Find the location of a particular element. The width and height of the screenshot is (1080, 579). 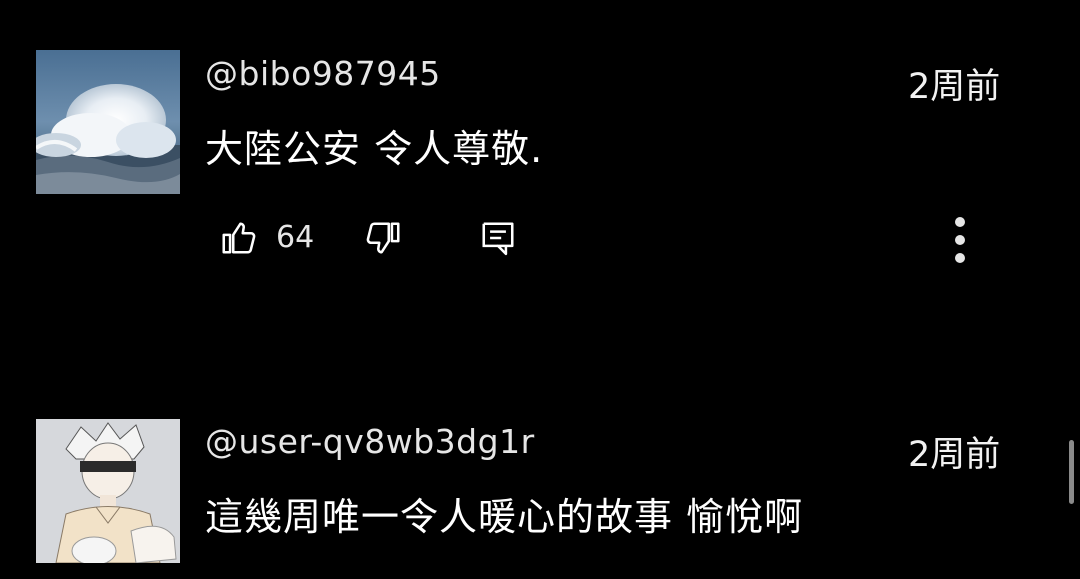

comment-username: @user-qv8wb3dg1r is located at coordinates (370, 441).